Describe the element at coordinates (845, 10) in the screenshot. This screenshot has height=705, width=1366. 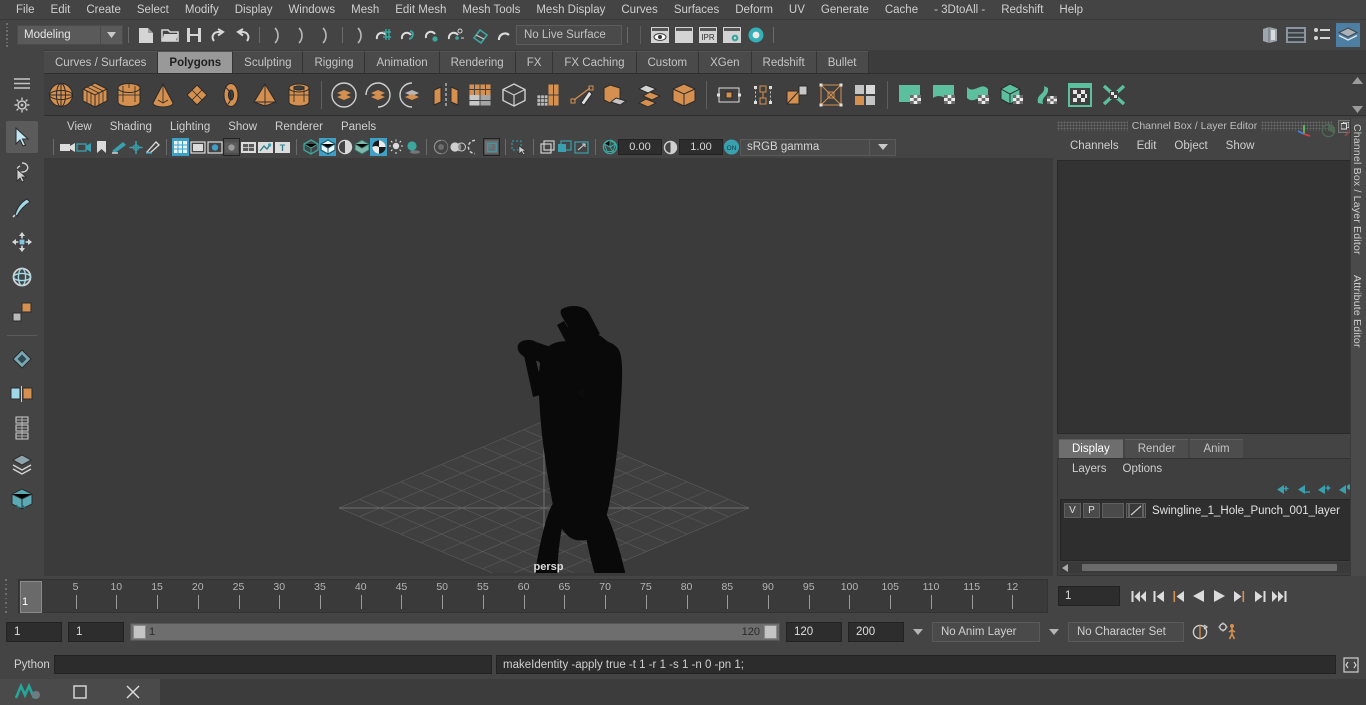
I see `menu-generate: Generate` at that location.